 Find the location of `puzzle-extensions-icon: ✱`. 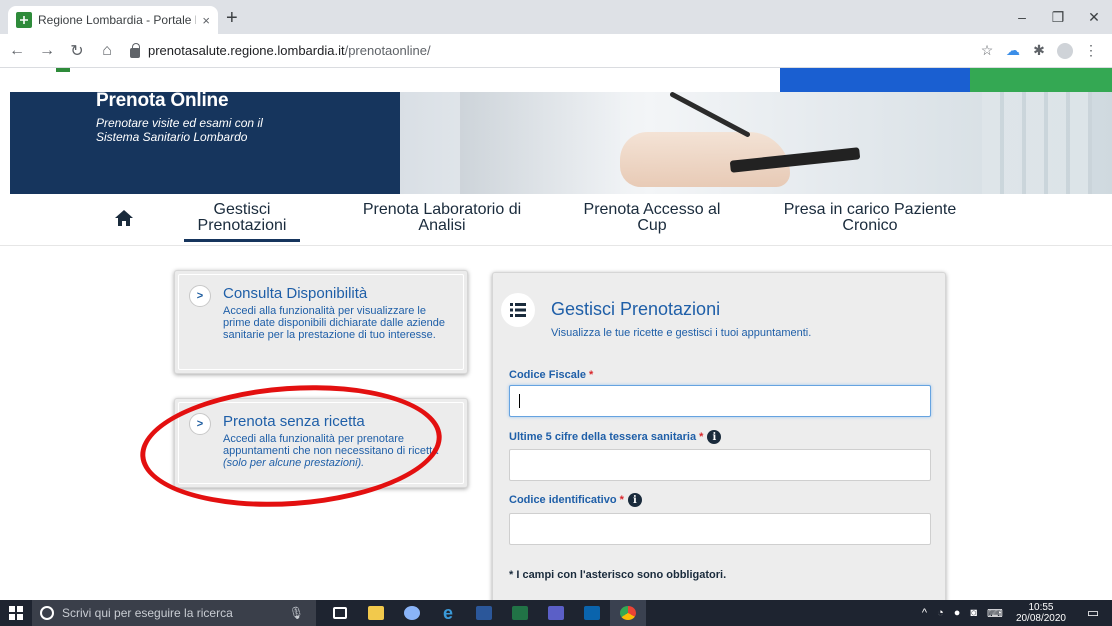

puzzle-extensions-icon: ✱ is located at coordinates (1039, 51).